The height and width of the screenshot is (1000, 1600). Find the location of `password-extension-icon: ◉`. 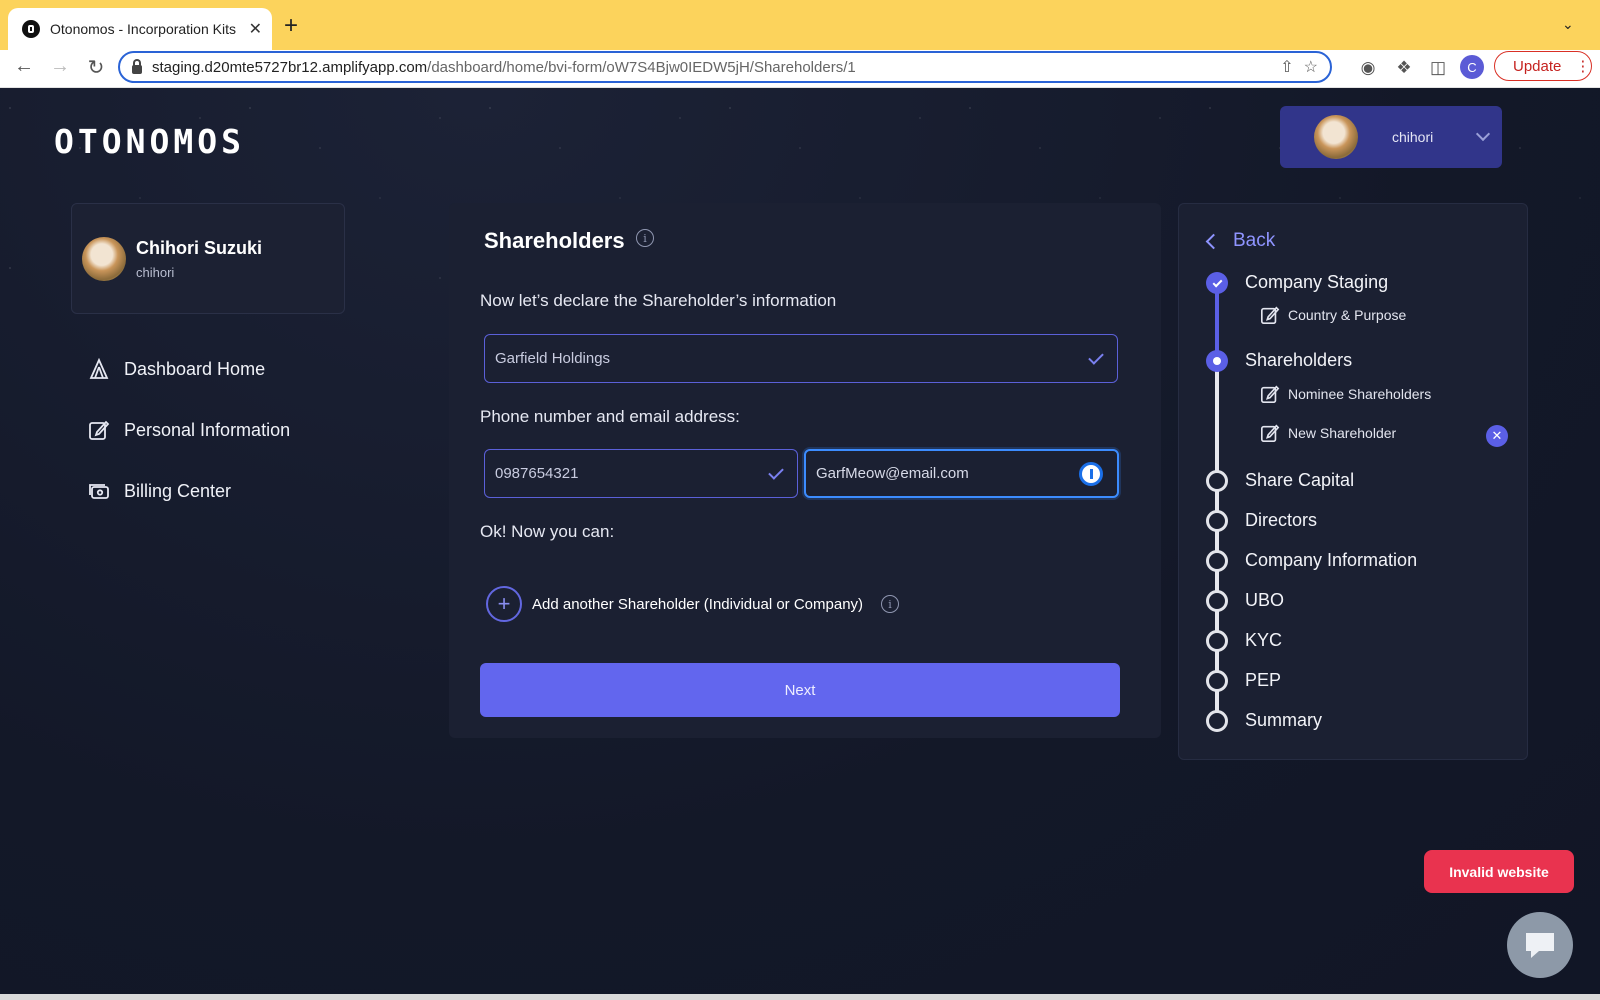

password-extension-icon: ◉ is located at coordinates (1368, 68).